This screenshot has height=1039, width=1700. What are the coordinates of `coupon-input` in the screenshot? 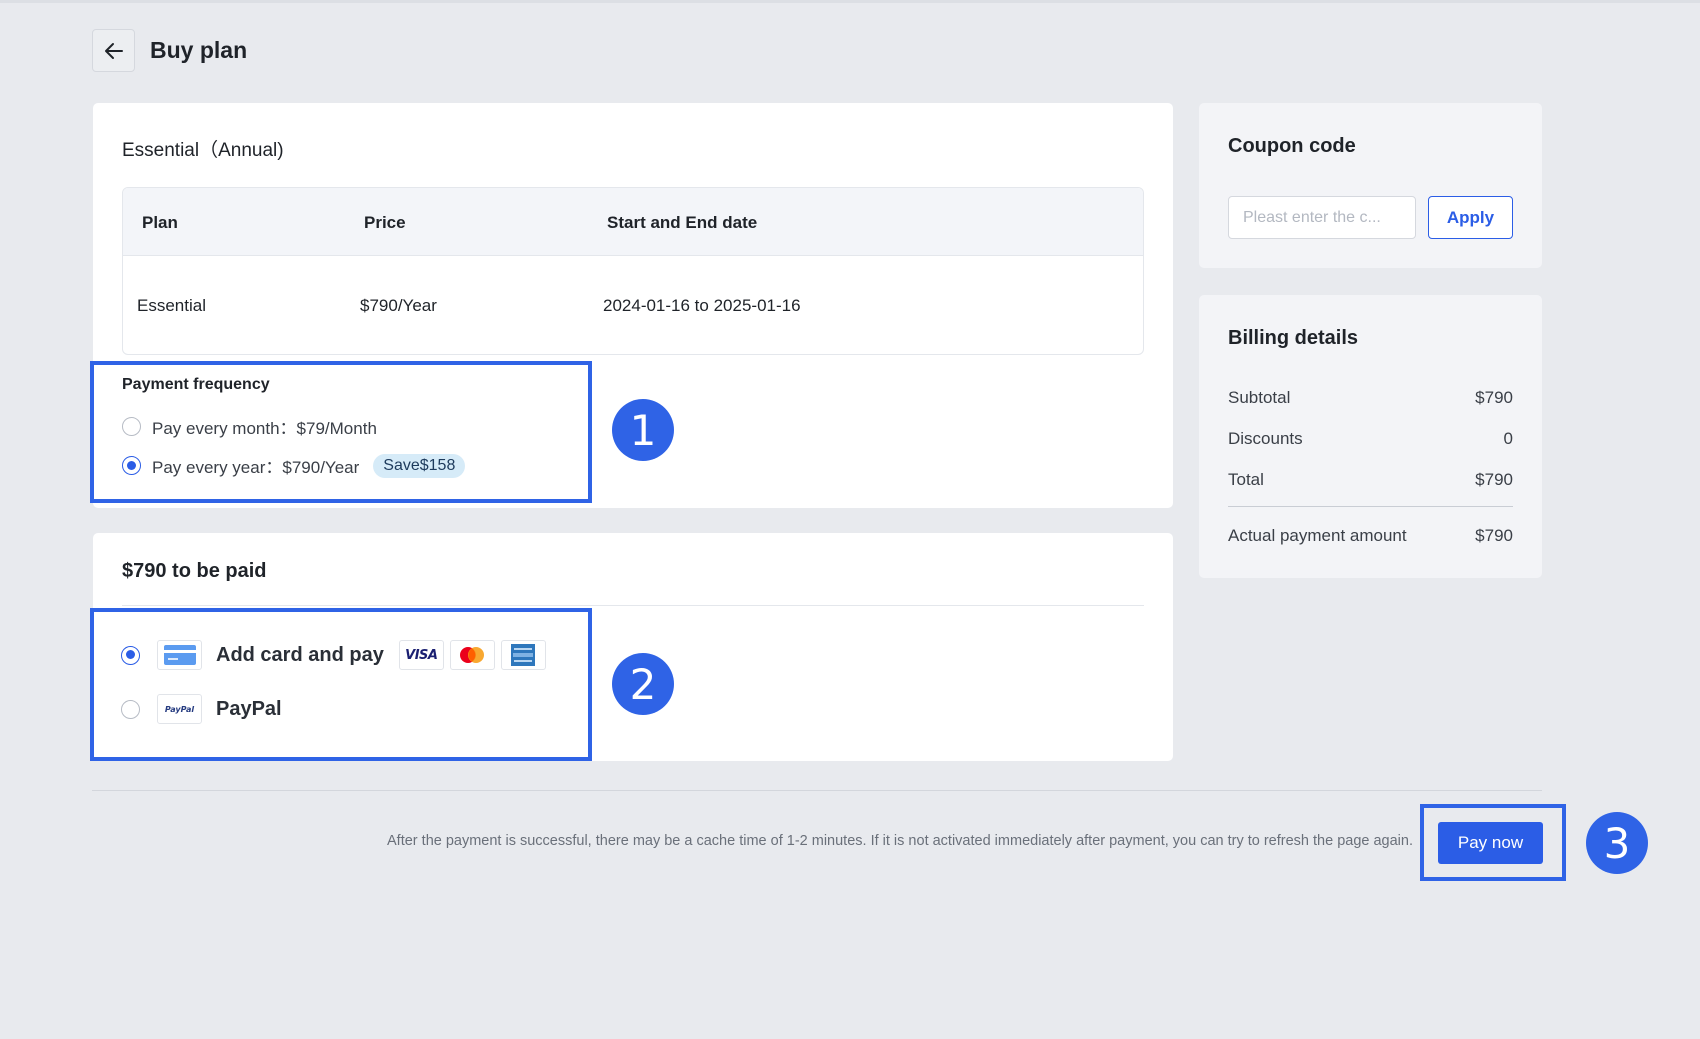 It's located at (1322, 217).